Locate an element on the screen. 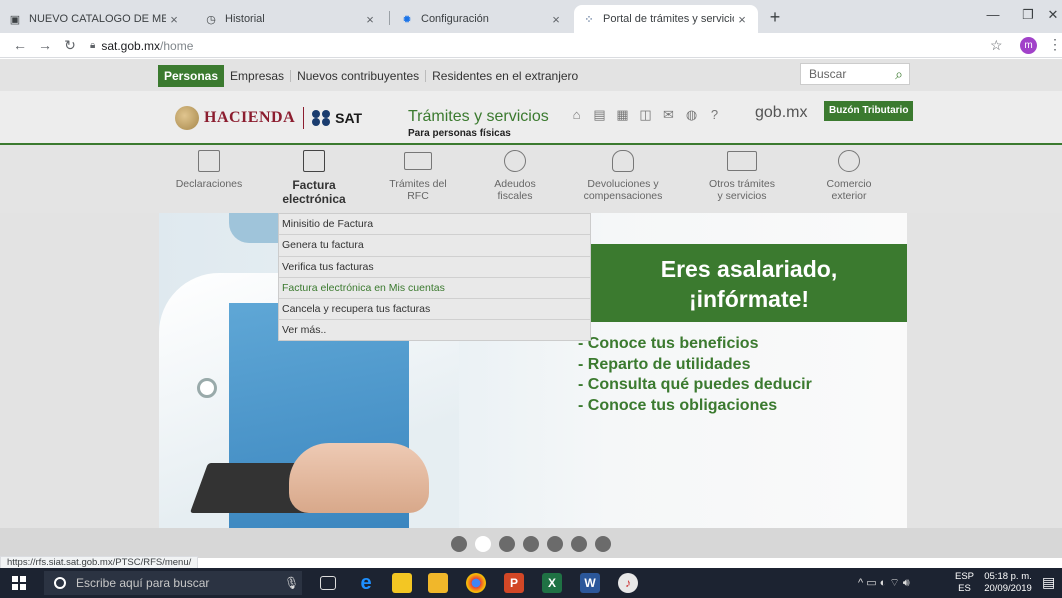  tab-title: Portal de trámites y servicios - S/ is located at coordinates (668, 19).